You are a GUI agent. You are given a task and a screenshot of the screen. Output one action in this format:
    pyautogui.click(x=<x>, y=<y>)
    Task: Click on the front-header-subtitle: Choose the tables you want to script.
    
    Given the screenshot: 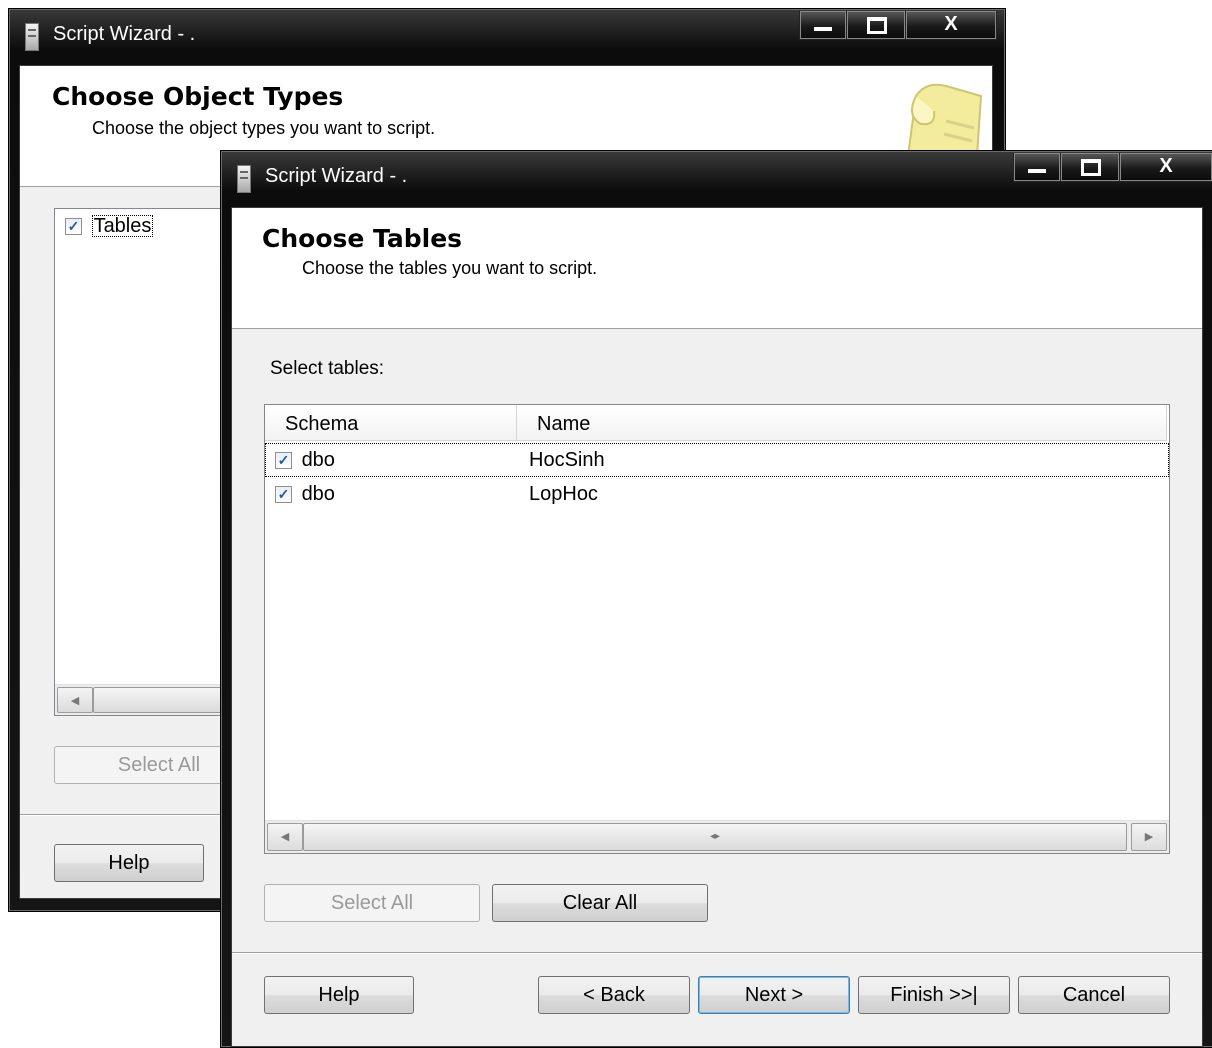 What is the action you would take?
    pyautogui.click(x=450, y=268)
    